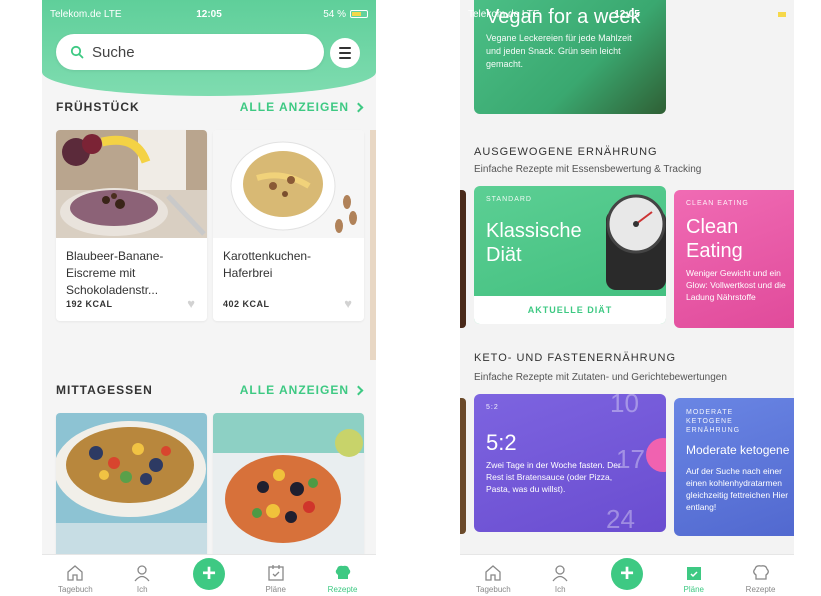 The height and width of the screenshot is (596, 821). Describe the element at coordinates (345, 48) in the screenshot. I see `menu-icon` at that location.